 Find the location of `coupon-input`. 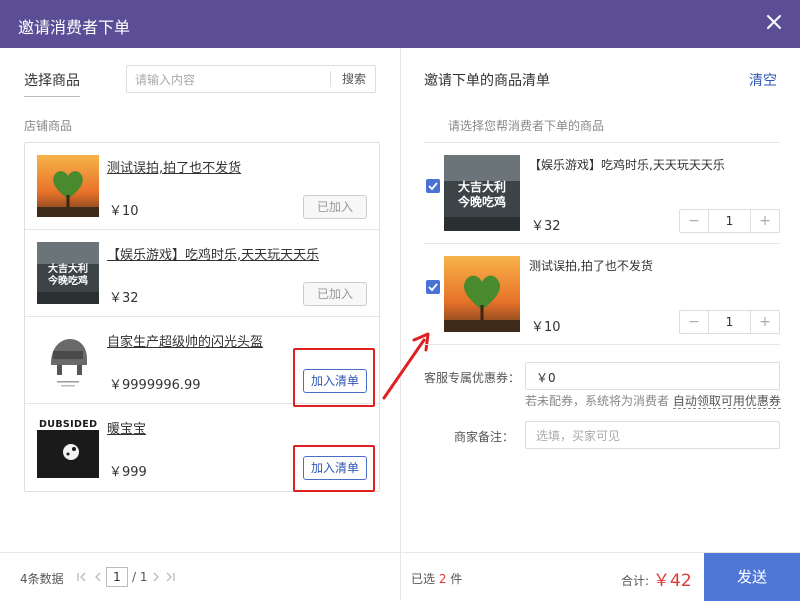

coupon-input is located at coordinates (651, 377).